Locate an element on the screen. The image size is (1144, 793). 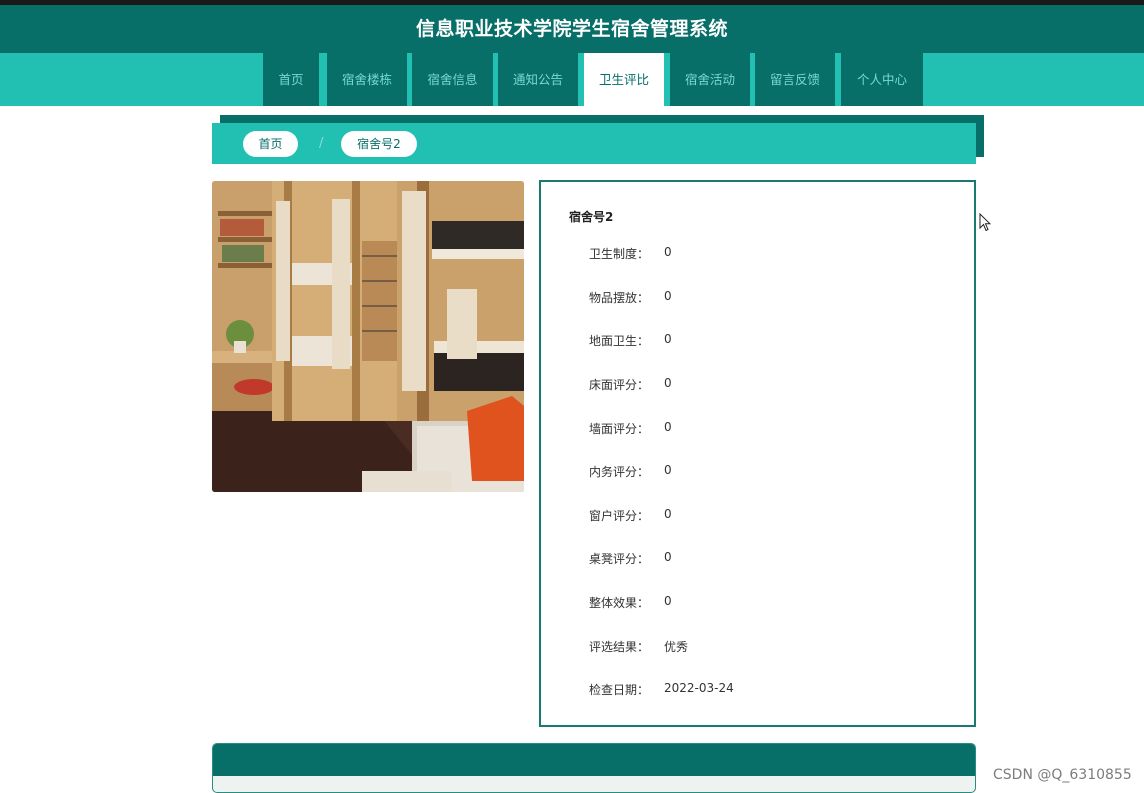
field-value: 优秀 is located at coordinates (676, 647).